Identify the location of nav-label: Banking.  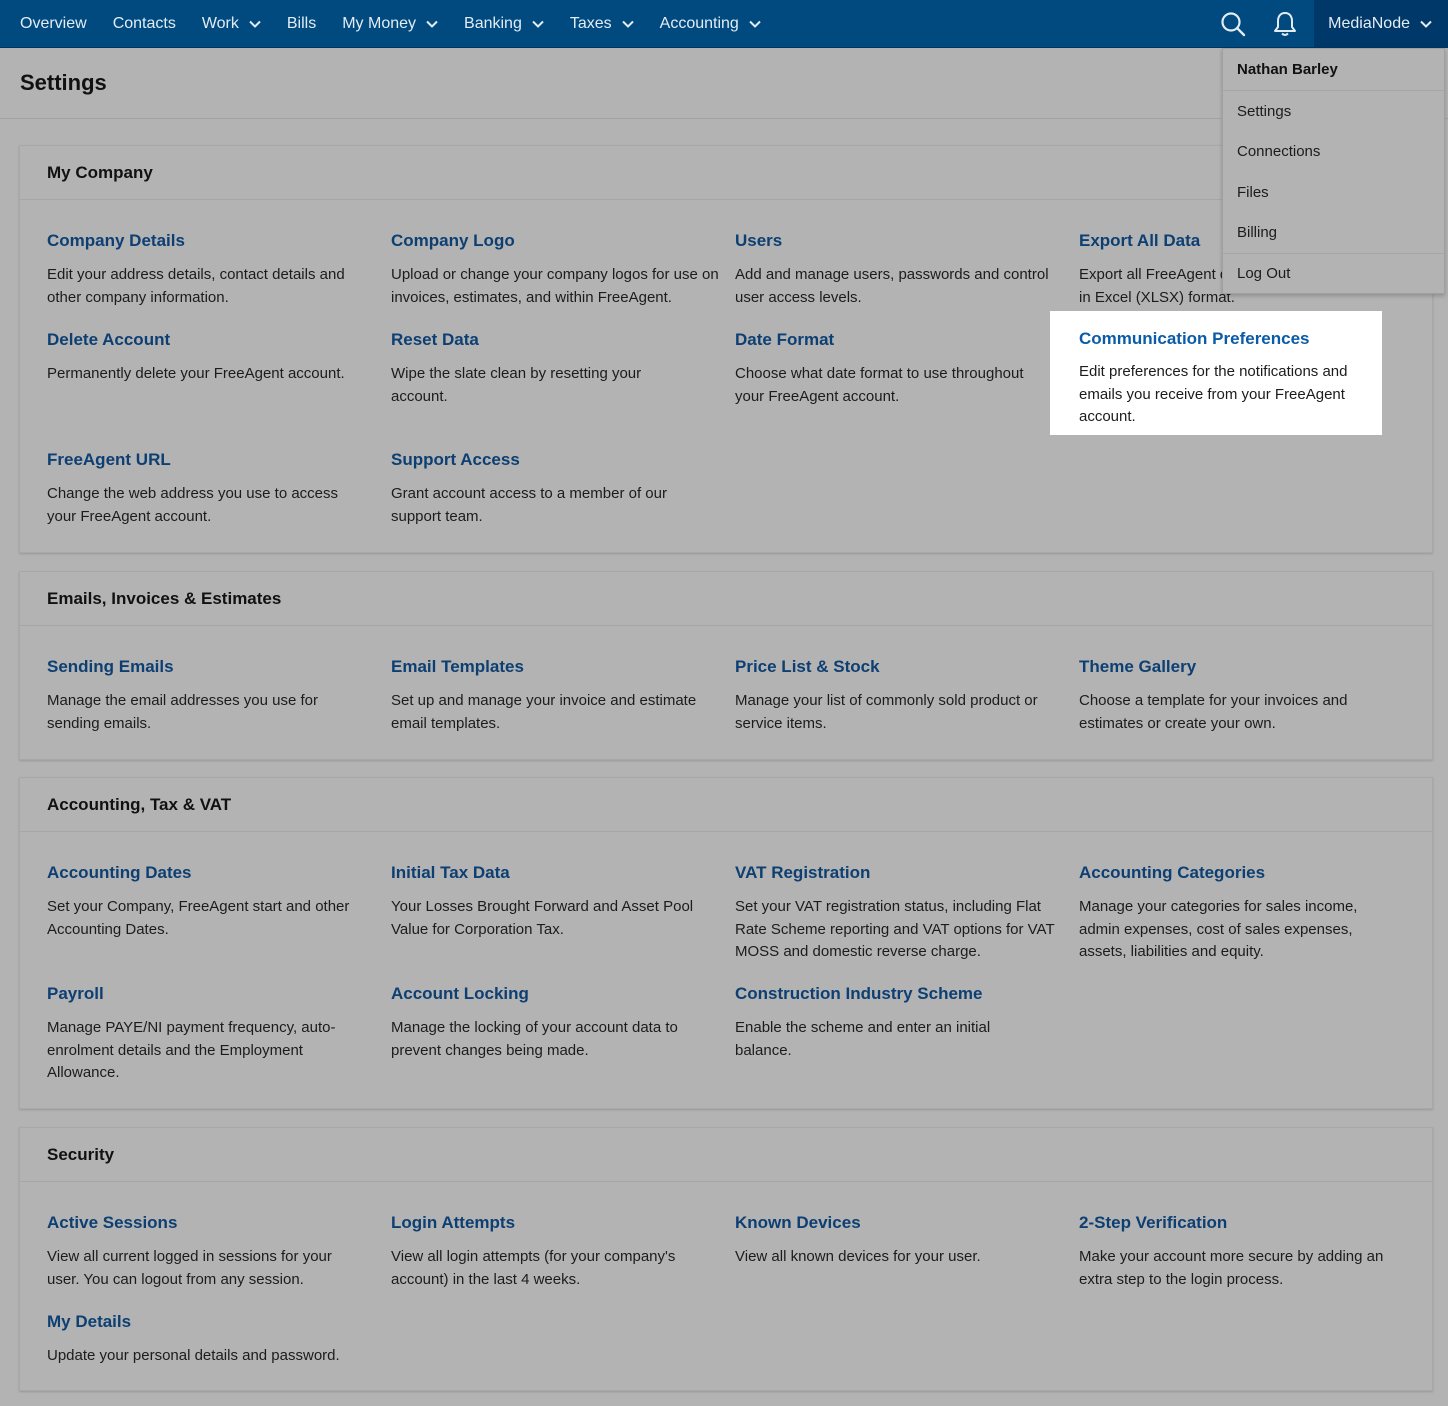
(493, 23).